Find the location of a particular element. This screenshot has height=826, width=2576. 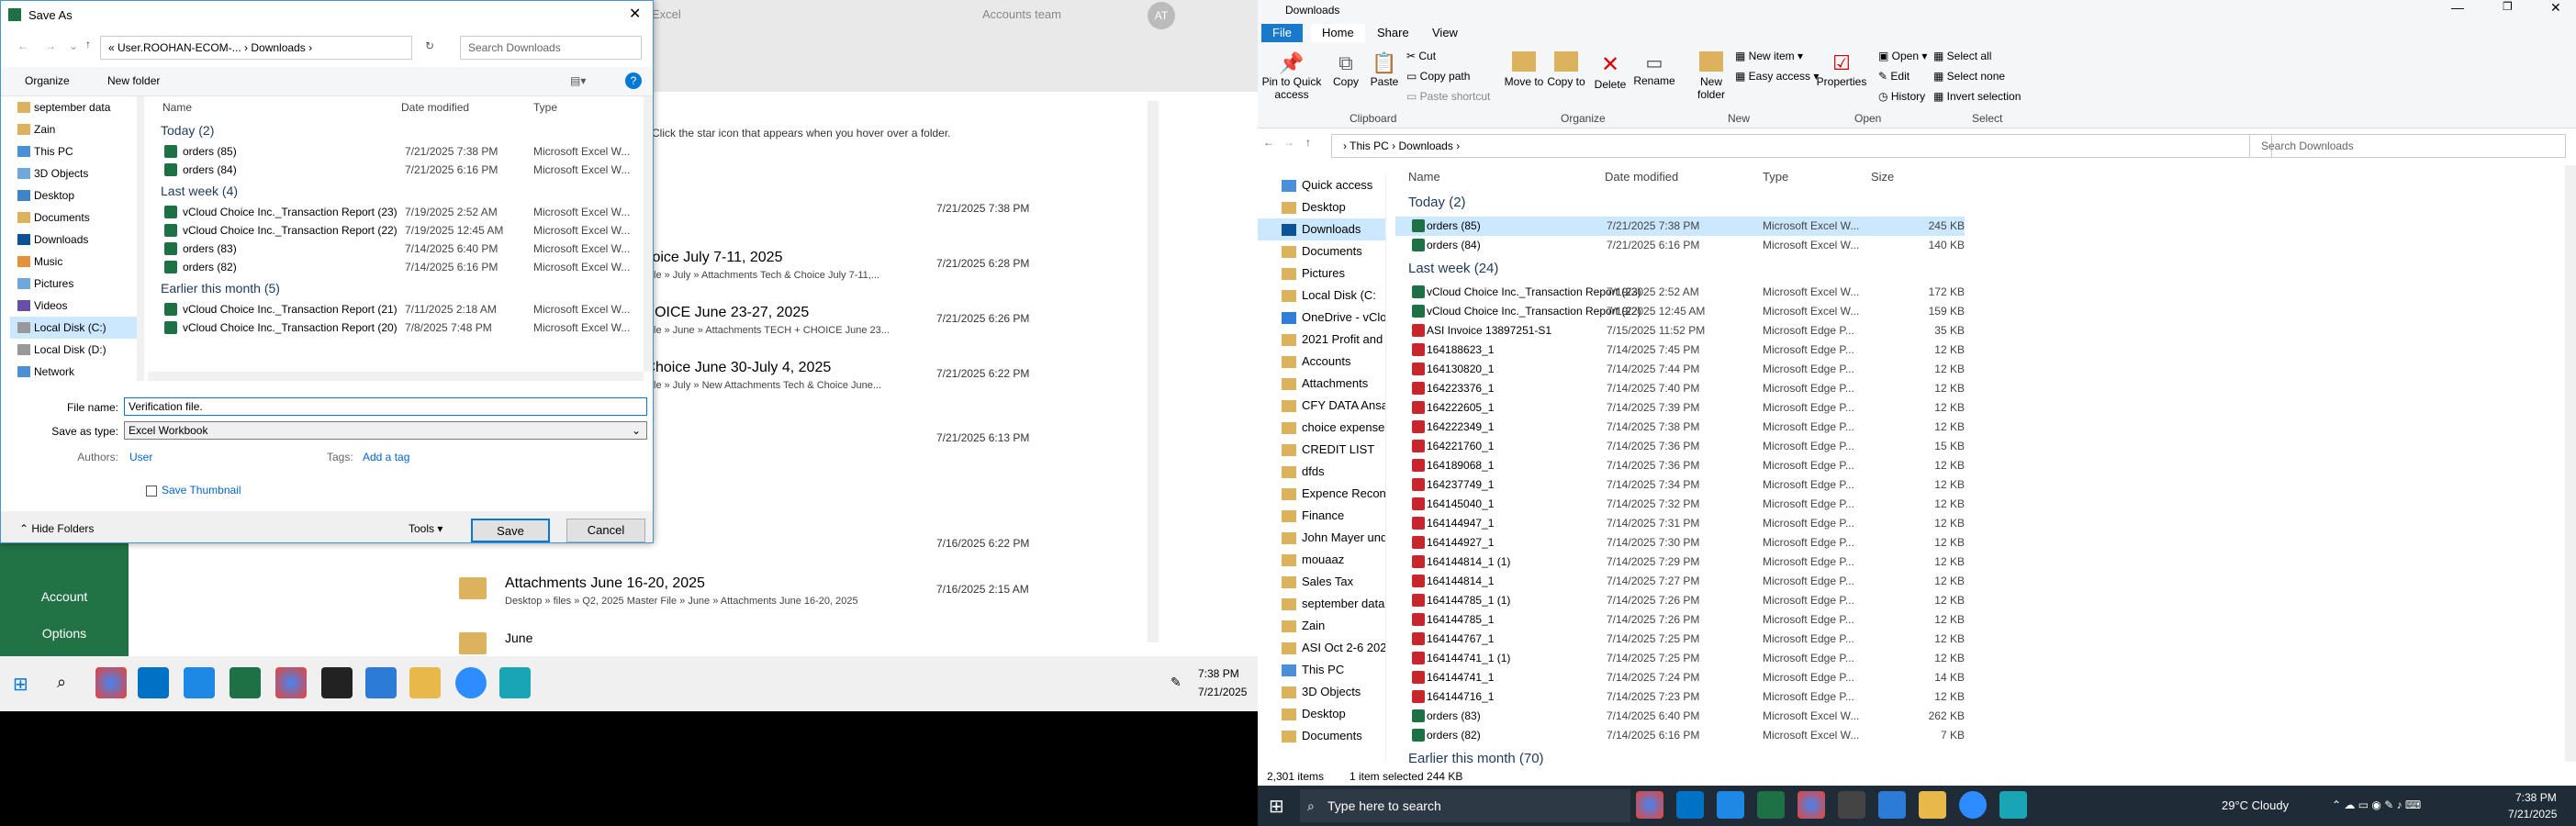

save-thumbnail-checkbox is located at coordinates (151, 492).